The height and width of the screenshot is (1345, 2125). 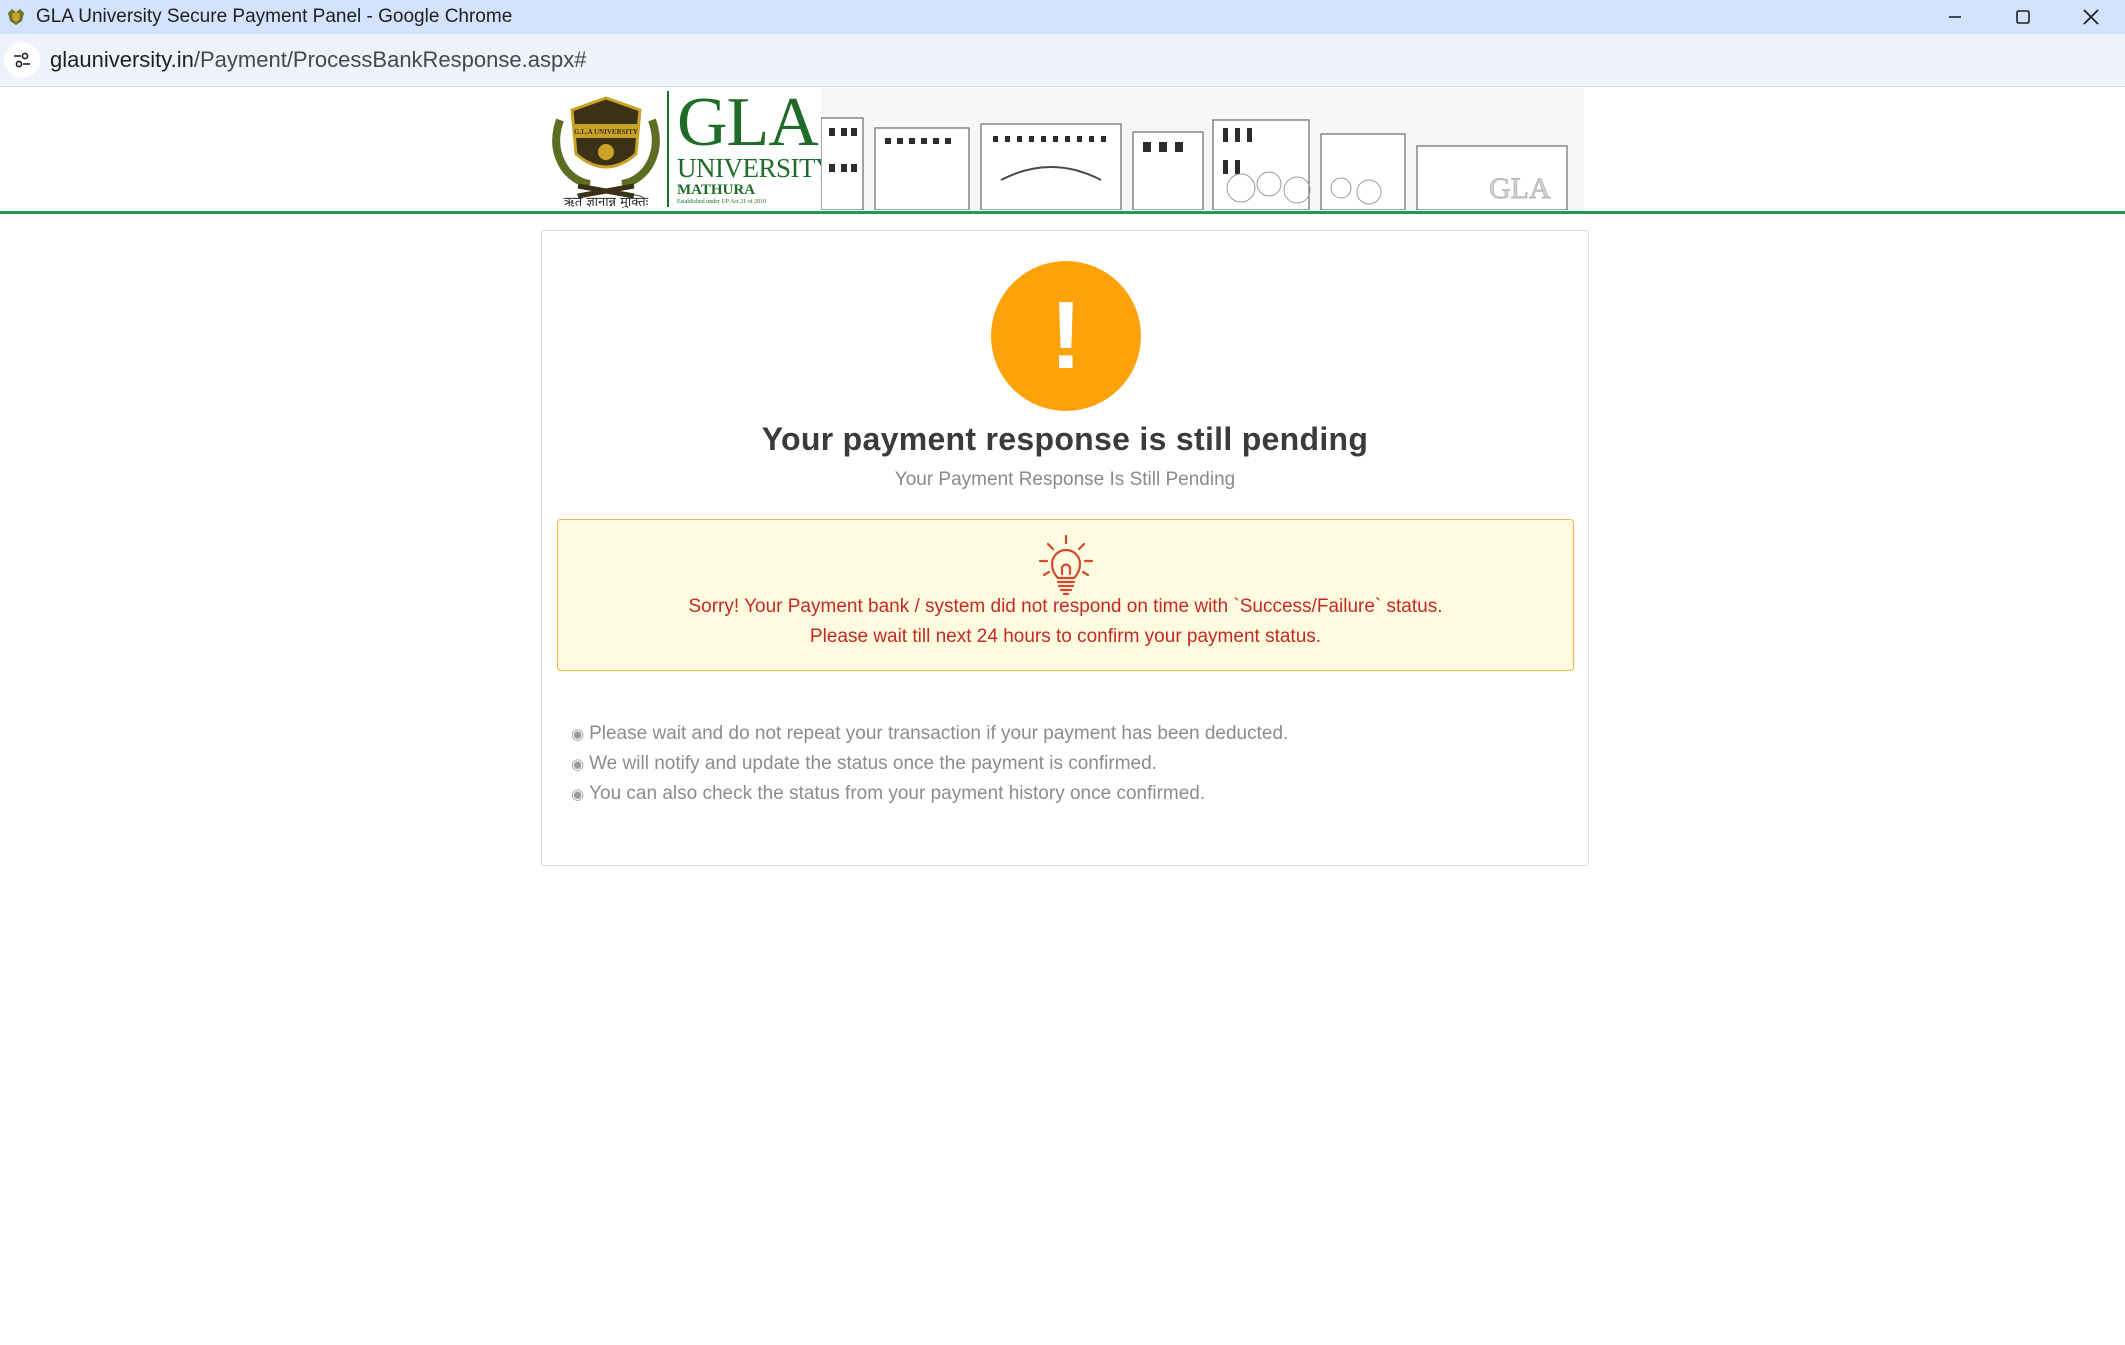 I want to click on header-divider, so click(x=1062, y=212).